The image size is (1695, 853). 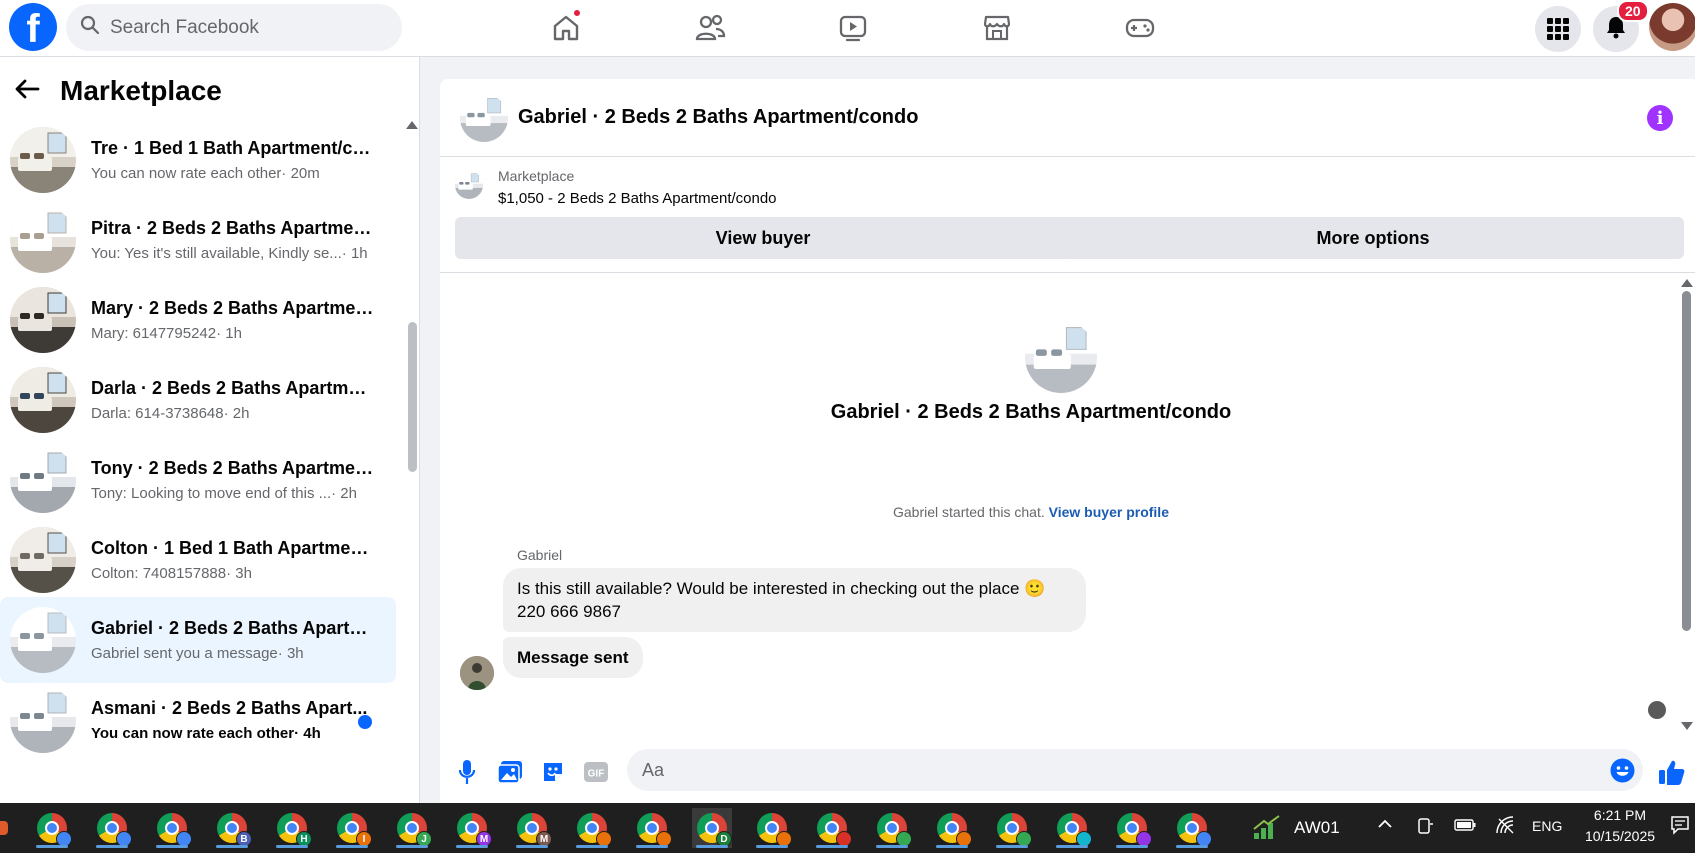 What do you see at coordinates (159, 573) in the screenshot?
I see `conversation-message: Colton: 7408157888` at bounding box center [159, 573].